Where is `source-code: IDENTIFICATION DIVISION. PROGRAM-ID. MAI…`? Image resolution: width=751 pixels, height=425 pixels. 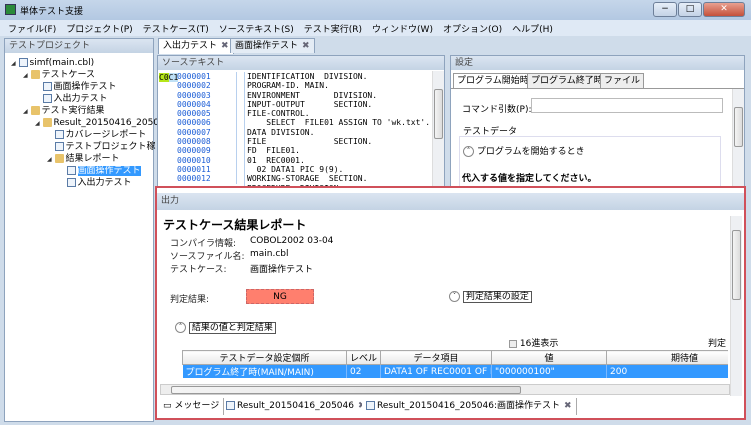
source-code: IDENTIFICATION DIVISION. PROGRAM-ID. MAI… is located at coordinates (337, 132).